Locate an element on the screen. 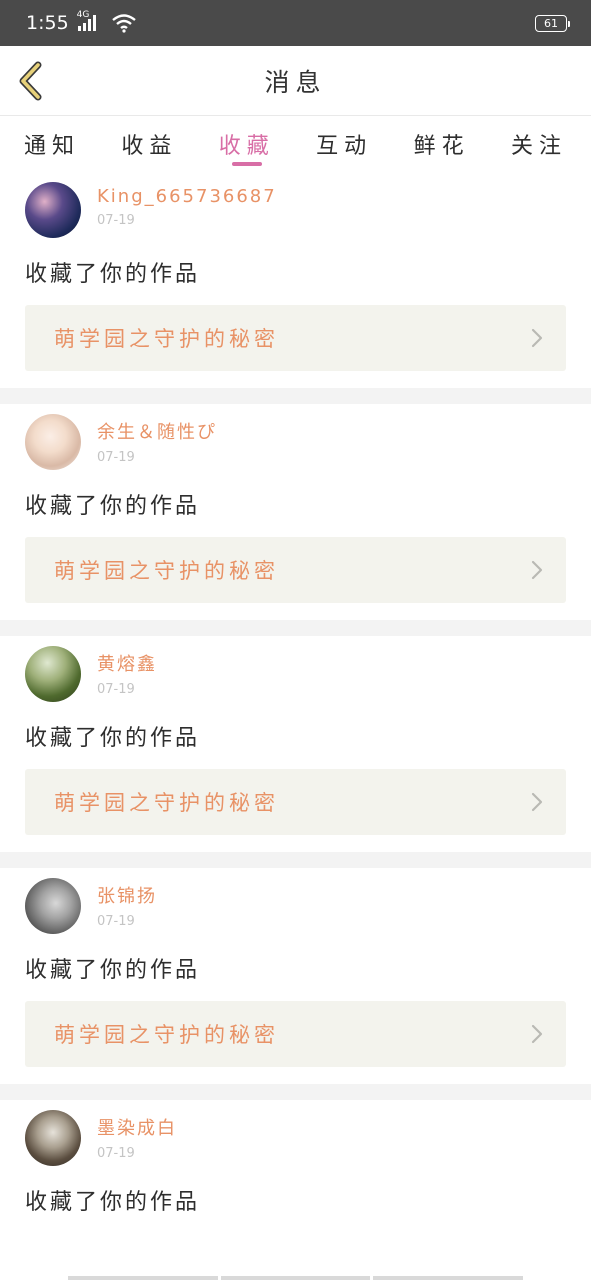  user-row: King_665736687 07-19 is located at coordinates (295, 212).